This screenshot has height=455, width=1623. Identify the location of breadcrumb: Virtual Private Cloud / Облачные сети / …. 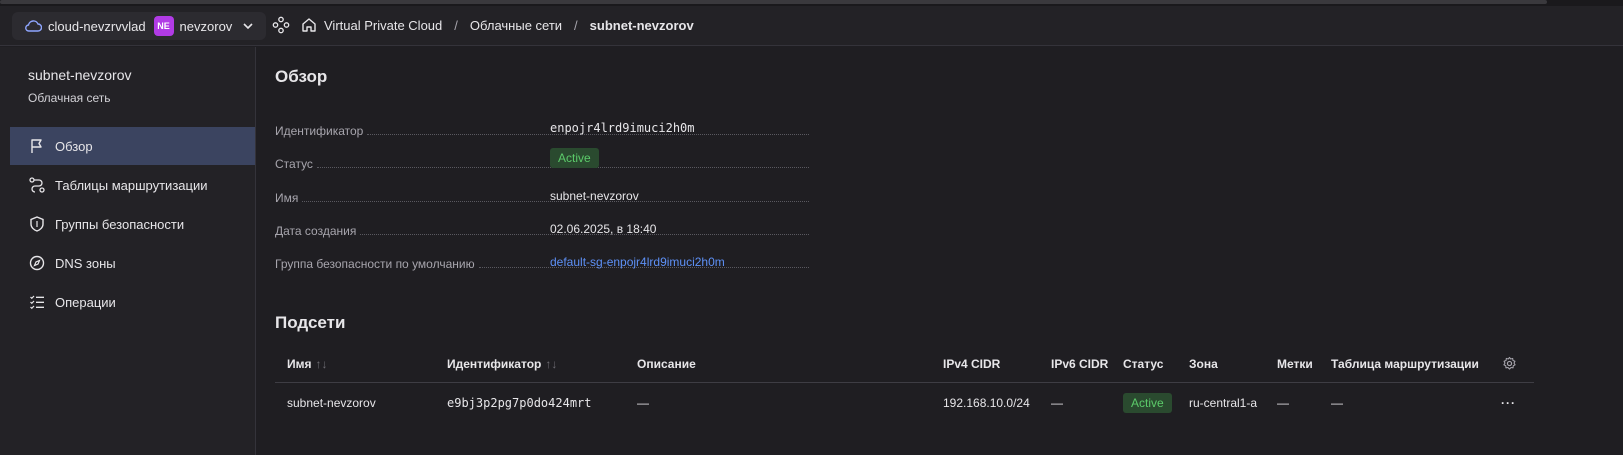
(509, 25).